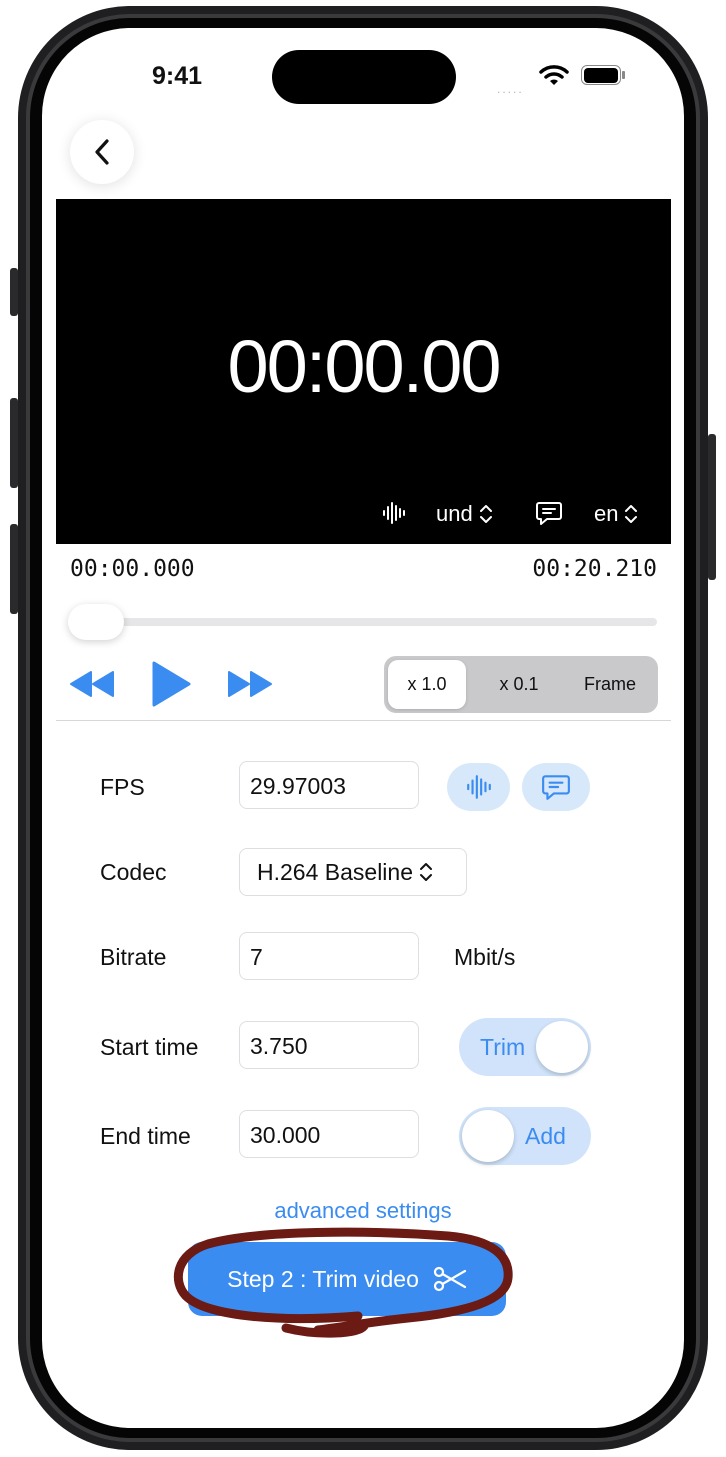 The height and width of the screenshot is (1457, 726). What do you see at coordinates (606, 513) in the screenshot?
I see `subtitle-track-label: en` at bounding box center [606, 513].